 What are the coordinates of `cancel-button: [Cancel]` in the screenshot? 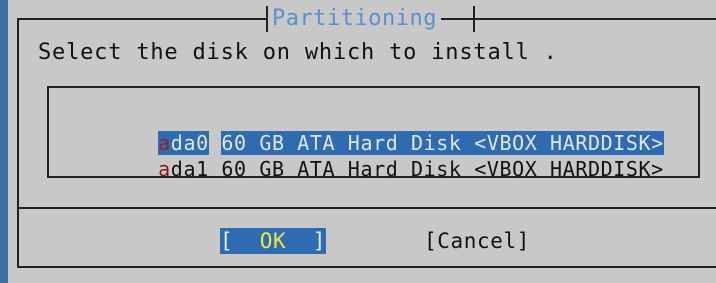 It's located at (477, 241).